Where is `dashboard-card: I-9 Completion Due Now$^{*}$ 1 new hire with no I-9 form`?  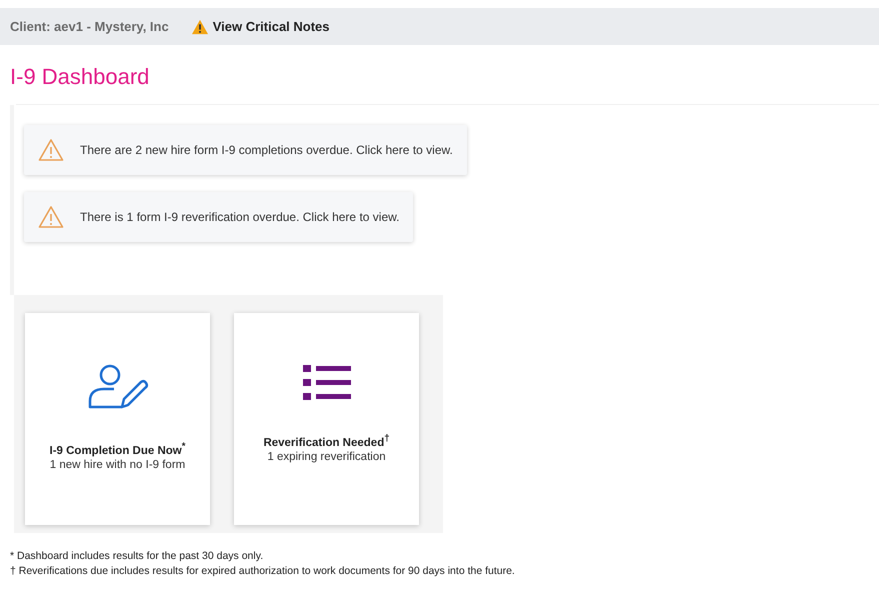
dashboard-card: I-9 Completion Due Now$^{*}$ 1 new hire with no I-9 form is located at coordinates (117, 419).